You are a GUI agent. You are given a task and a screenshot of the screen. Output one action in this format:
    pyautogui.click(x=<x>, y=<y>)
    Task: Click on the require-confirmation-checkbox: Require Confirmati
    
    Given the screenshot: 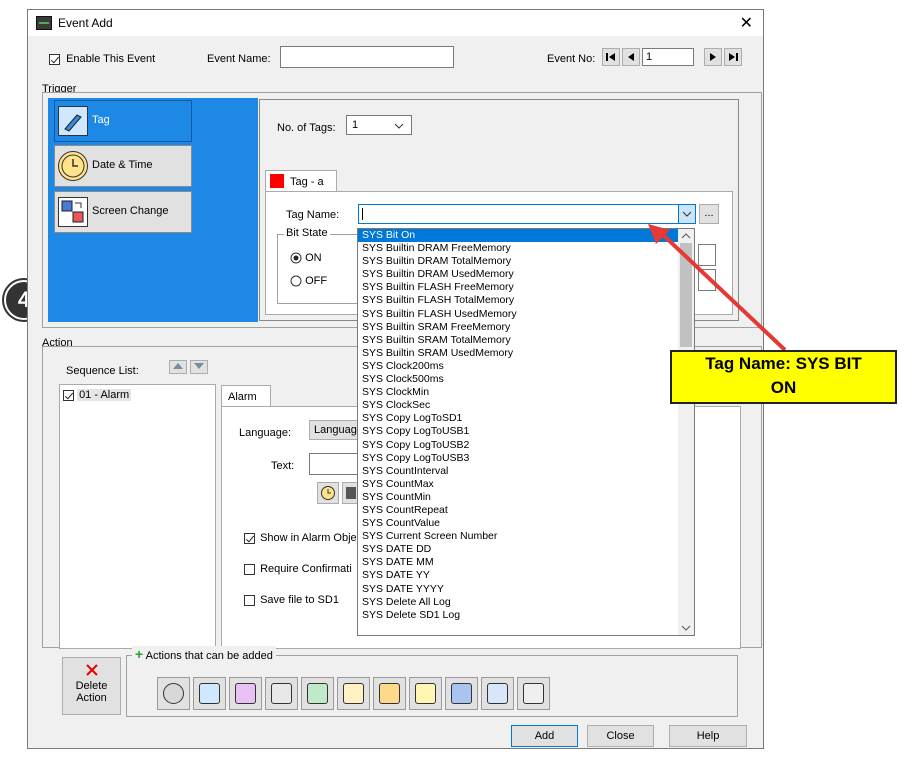 What is the action you would take?
    pyautogui.click(x=298, y=569)
    